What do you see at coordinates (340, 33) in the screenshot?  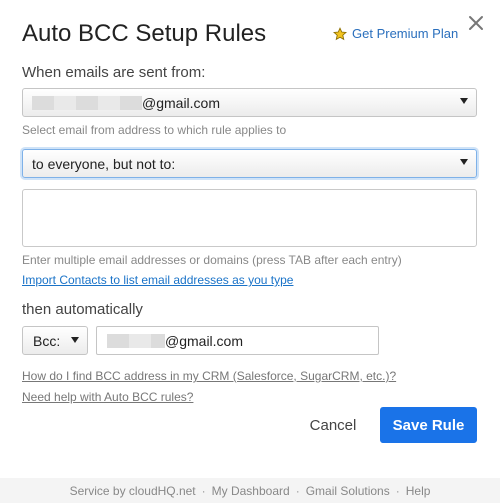 I see `star-icon` at bounding box center [340, 33].